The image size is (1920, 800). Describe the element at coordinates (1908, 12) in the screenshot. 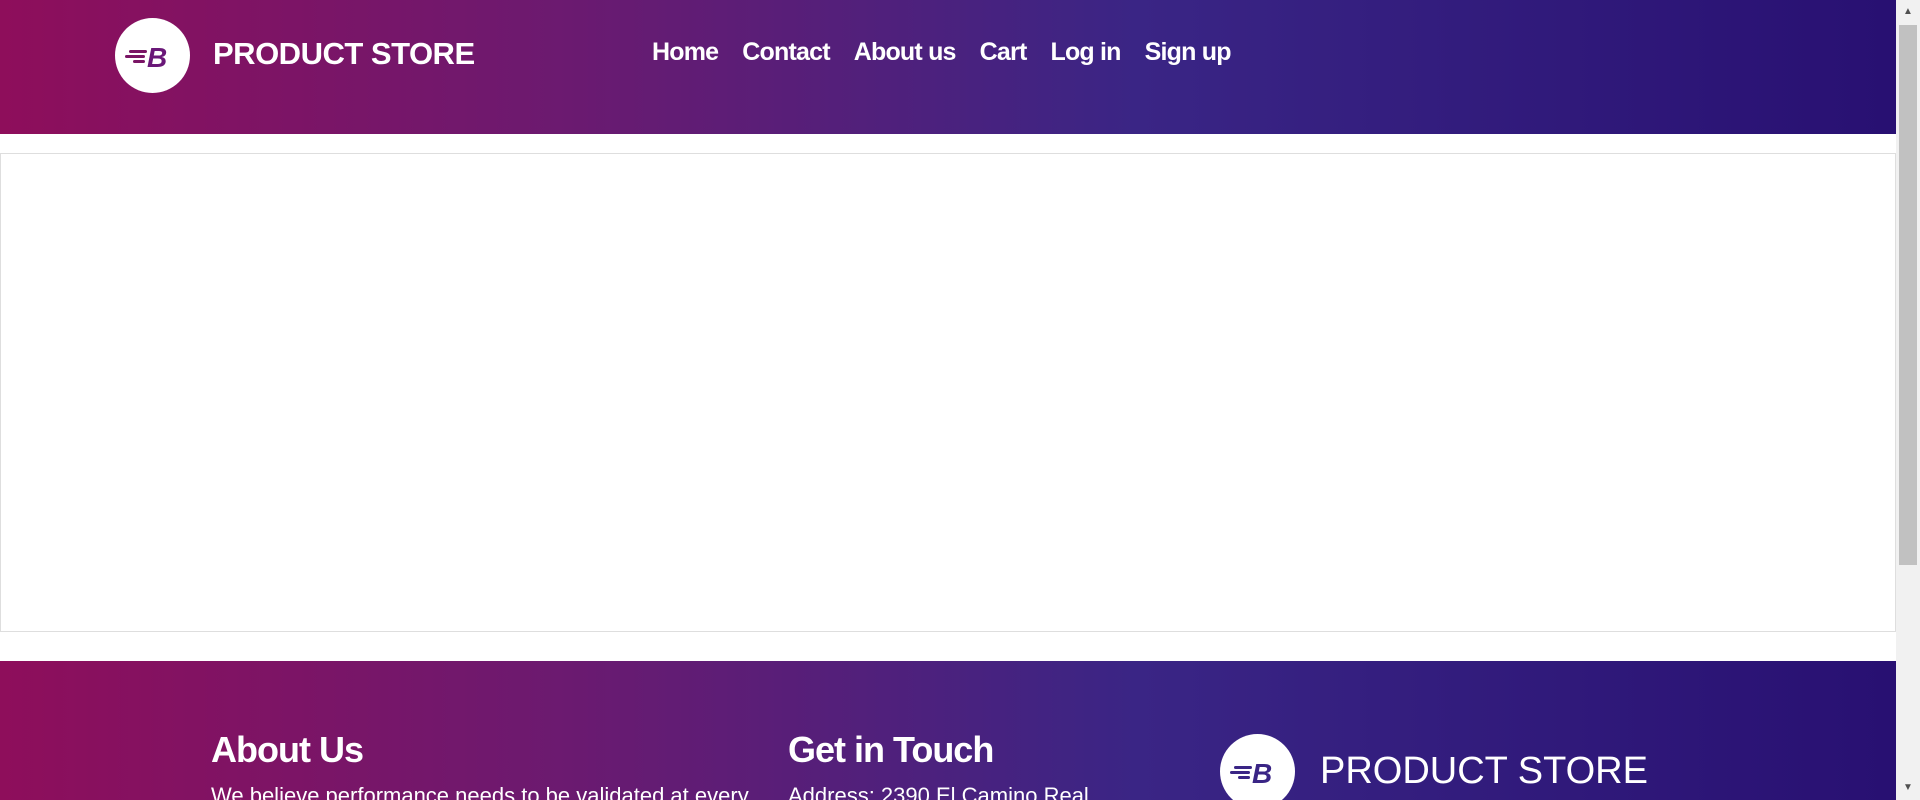

I see `scroll-up-arrow-icon: ▲` at that location.